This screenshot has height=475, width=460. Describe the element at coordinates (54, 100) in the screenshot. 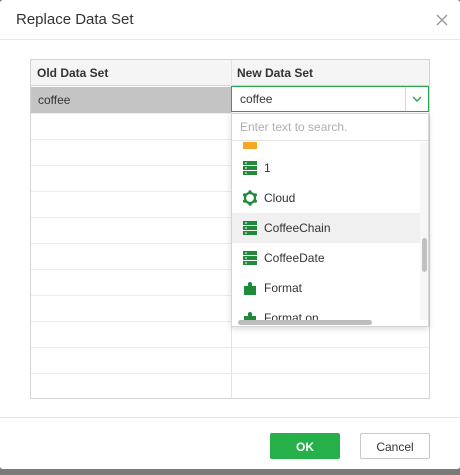

I see `old-data-set-value: coffee` at that location.